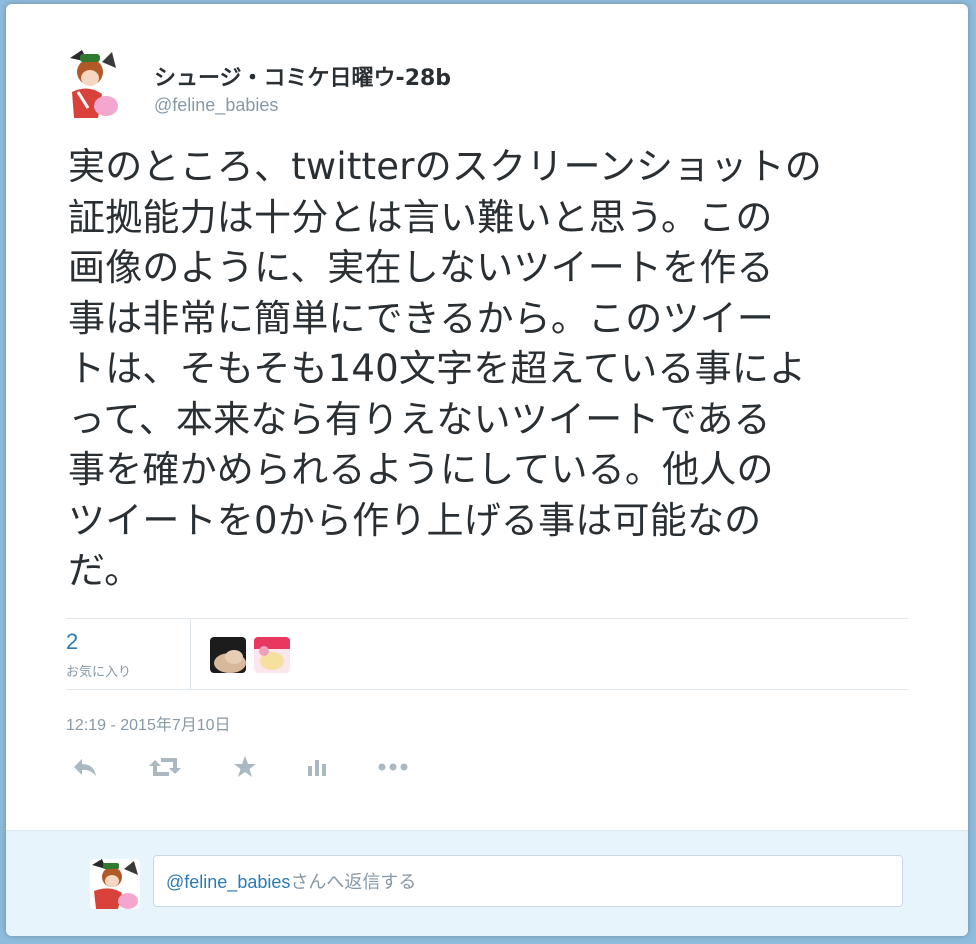  I want to click on tweet-text-line: トは、そもそも140文字を超えている事によ, so click(437, 368).